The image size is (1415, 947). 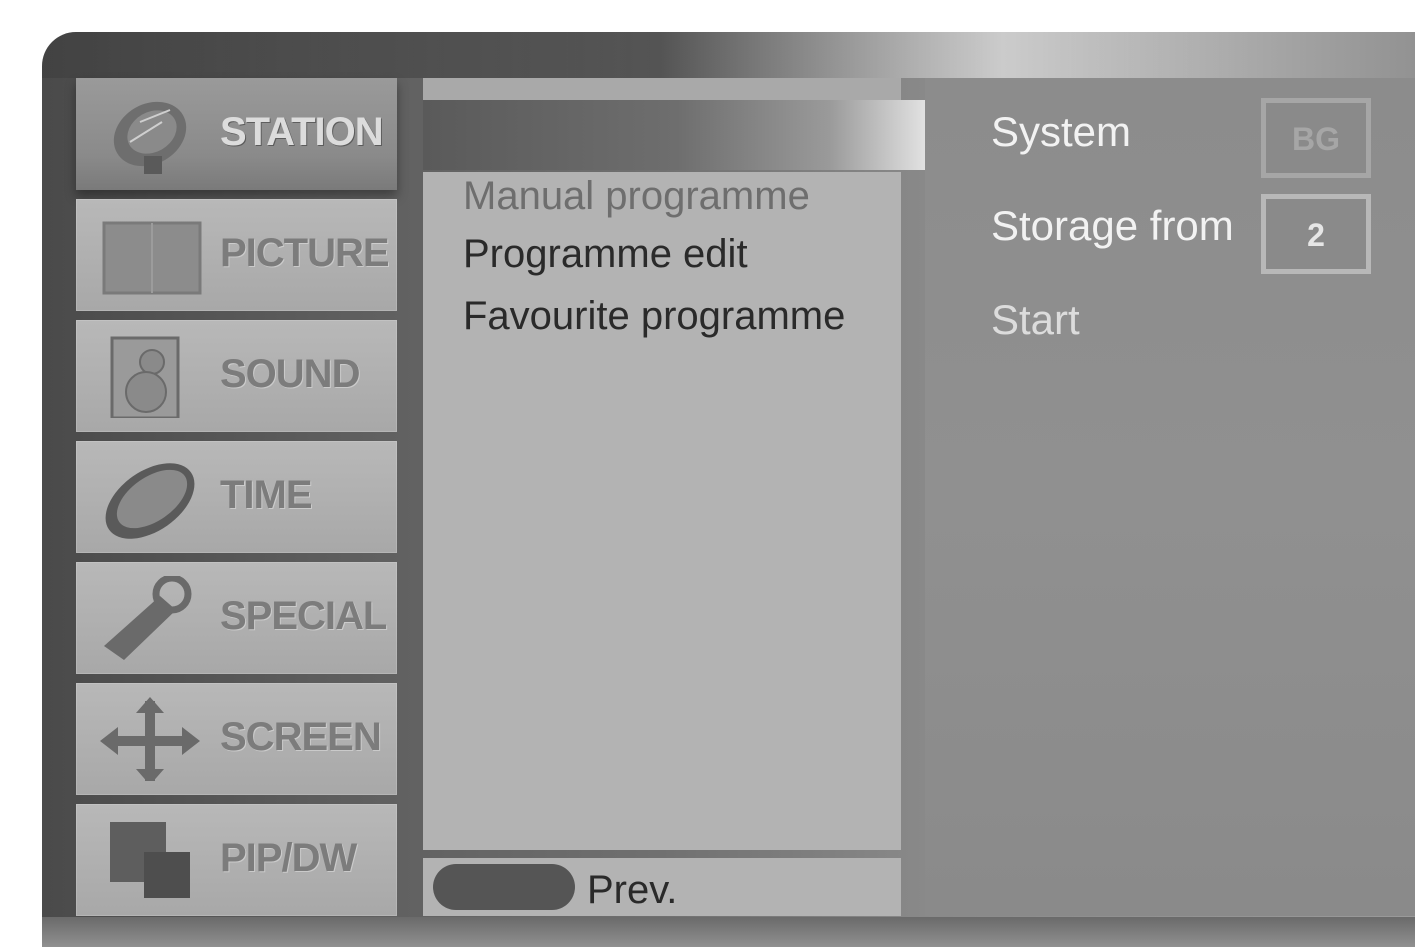 What do you see at coordinates (728, 55) in the screenshot?
I see `frame-top-glow` at bounding box center [728, 55].